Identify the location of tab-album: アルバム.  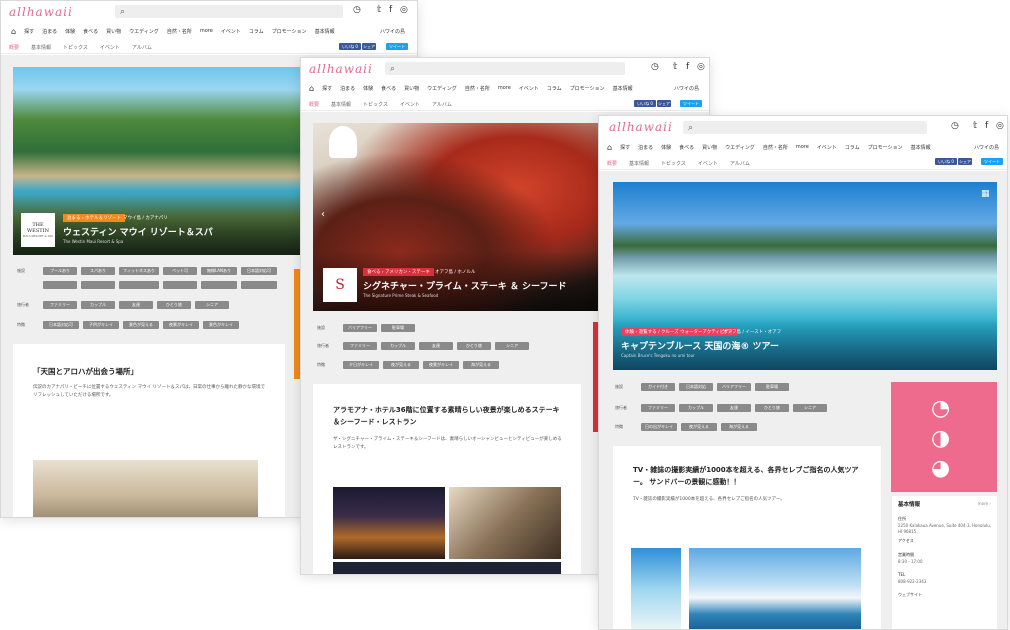
(142, 47).